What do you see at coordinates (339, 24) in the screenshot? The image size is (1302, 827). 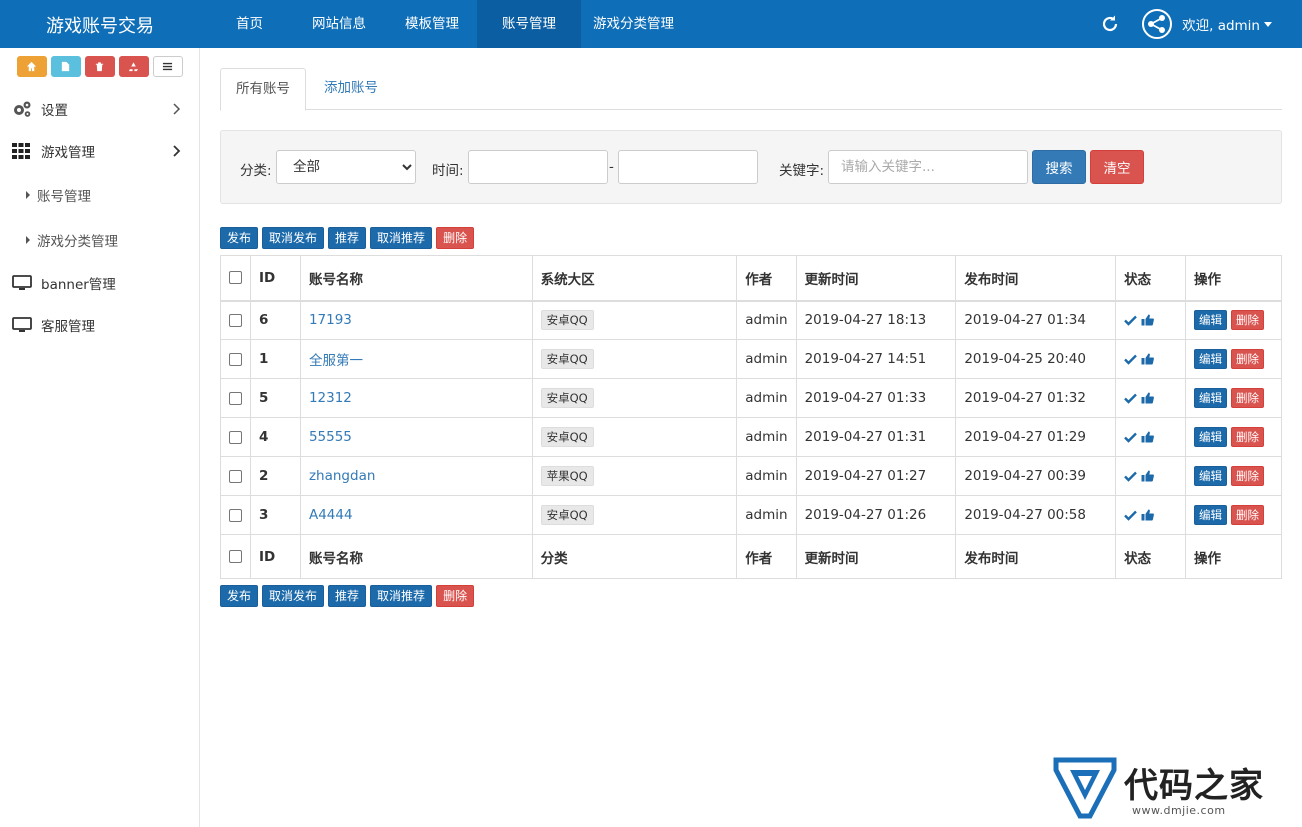 I see `nav-site-info: 网站信息` at bounding box center [339, 24].